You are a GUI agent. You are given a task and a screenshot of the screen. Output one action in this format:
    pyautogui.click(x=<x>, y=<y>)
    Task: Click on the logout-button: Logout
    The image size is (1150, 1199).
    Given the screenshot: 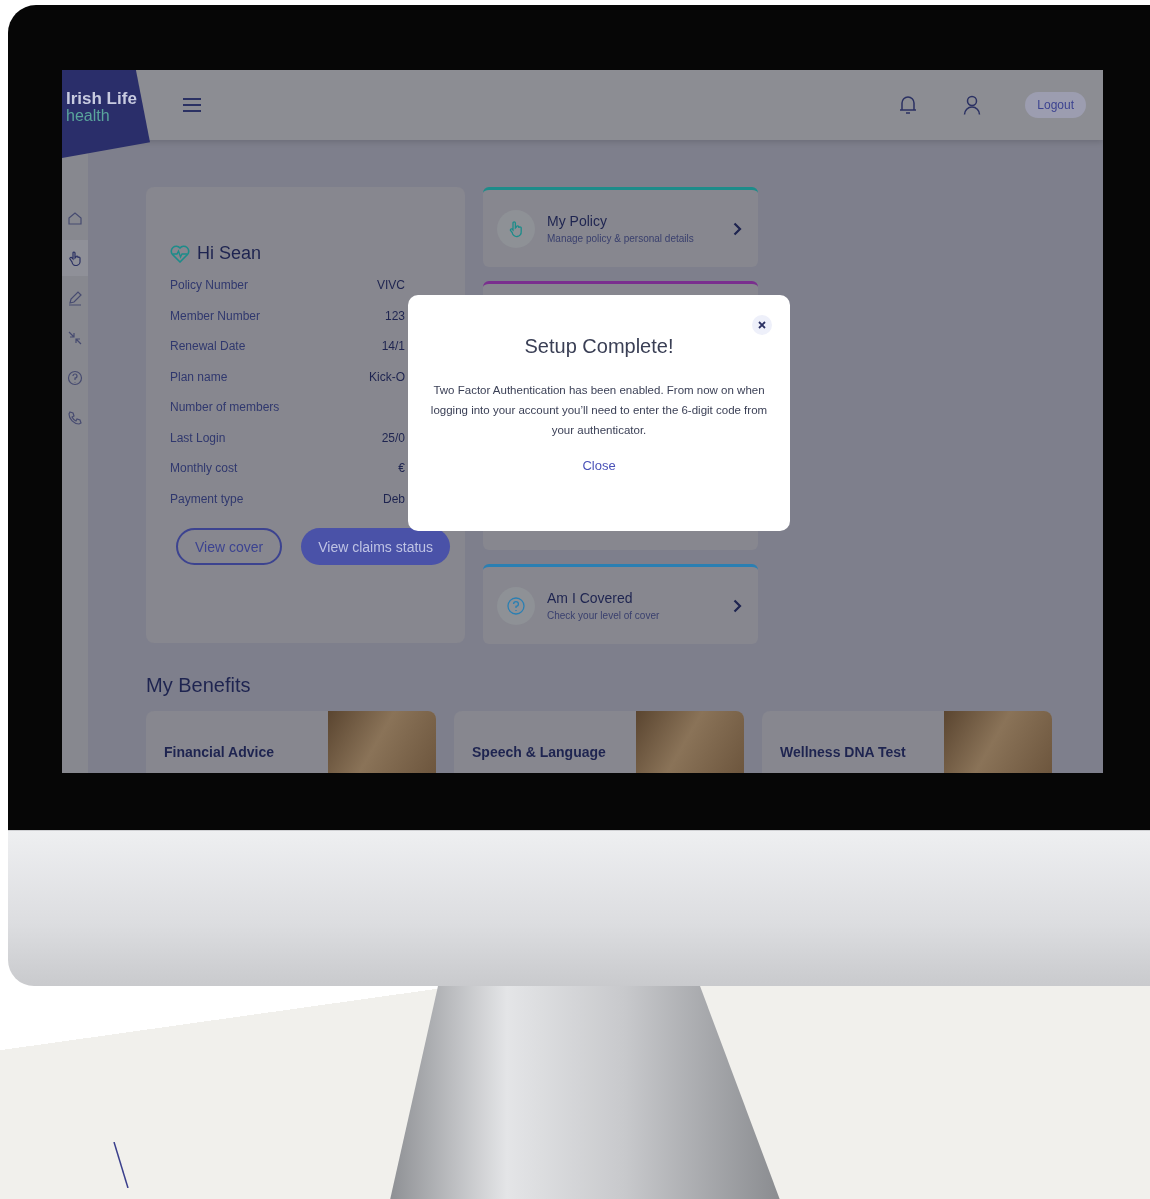 What is the action you would take?
    pyautogui.click(x=1055, y=105)
    